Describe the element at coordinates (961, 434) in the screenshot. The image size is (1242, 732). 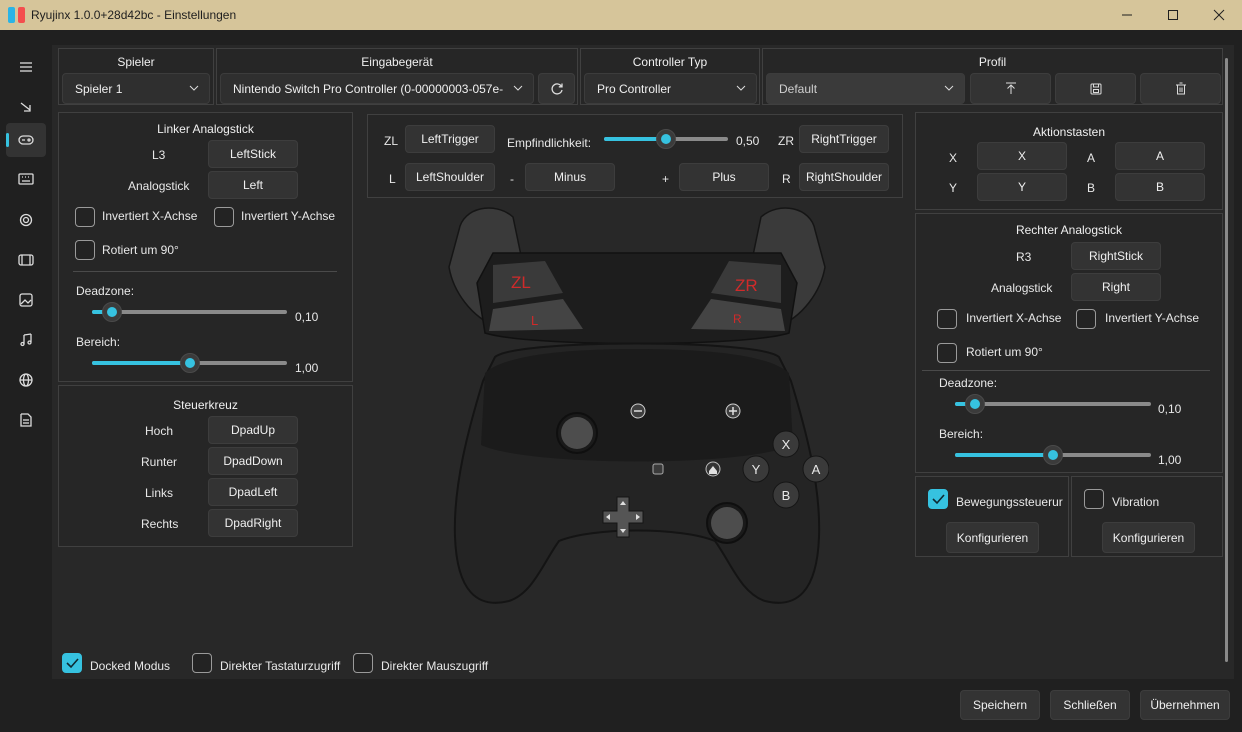
I see `right-range-label: Bereich:` at that location.